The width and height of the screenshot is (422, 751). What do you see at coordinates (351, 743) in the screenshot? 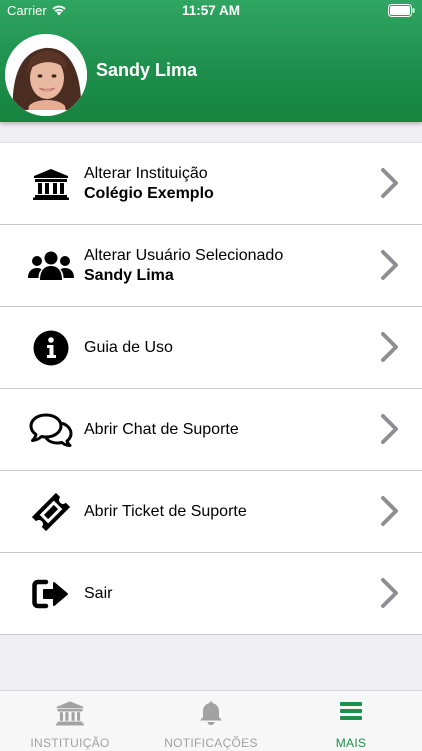
I see `tab-label: MAIS` at bounding box center [351, 743].